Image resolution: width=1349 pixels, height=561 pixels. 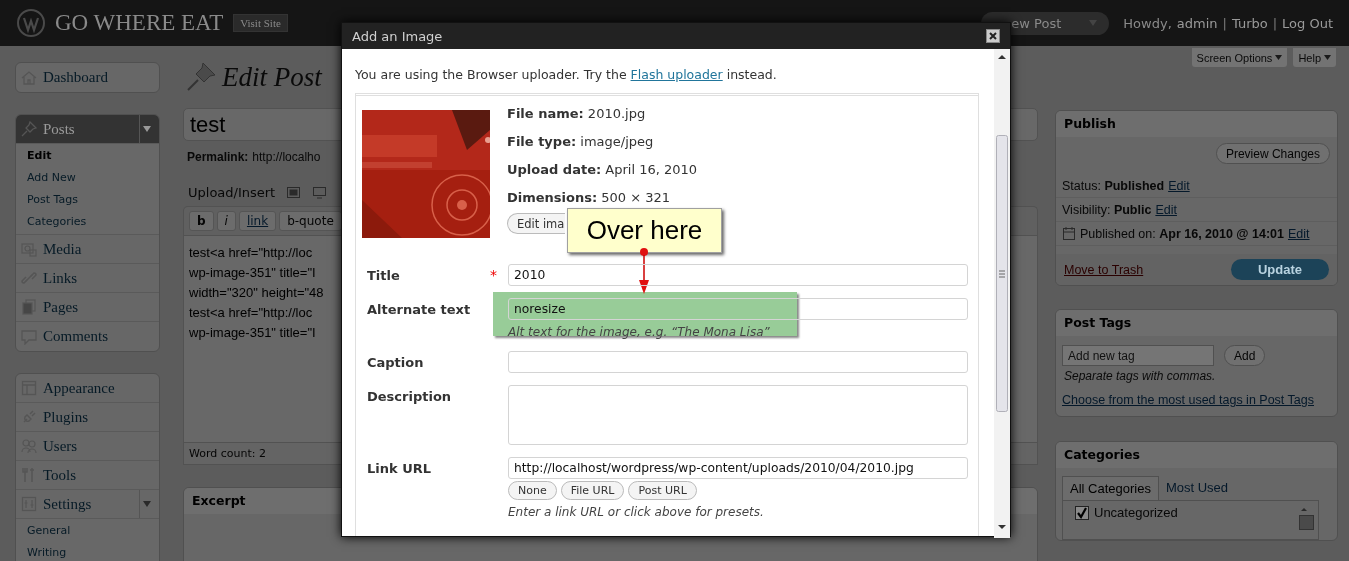 What do you see at coordinates (87, 417) in the screenshot?
I see `menu-item: Plugins` at bounding box center [87, 417].